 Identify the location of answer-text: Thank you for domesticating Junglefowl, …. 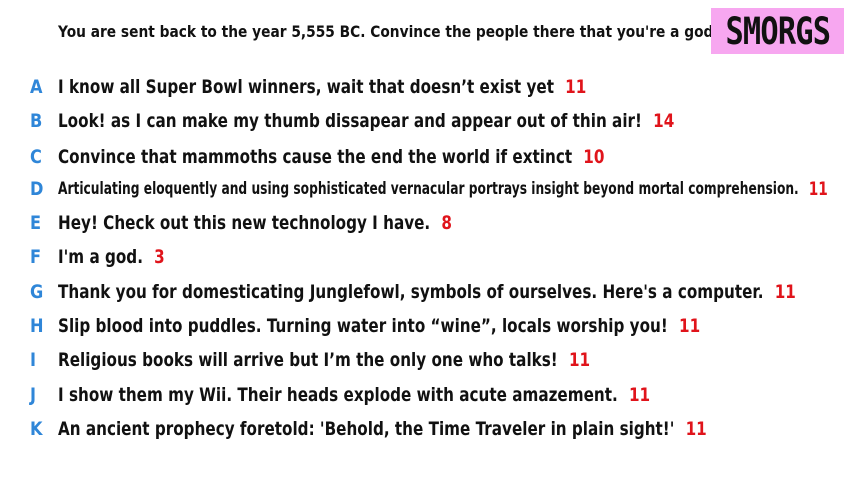
(411, 292).